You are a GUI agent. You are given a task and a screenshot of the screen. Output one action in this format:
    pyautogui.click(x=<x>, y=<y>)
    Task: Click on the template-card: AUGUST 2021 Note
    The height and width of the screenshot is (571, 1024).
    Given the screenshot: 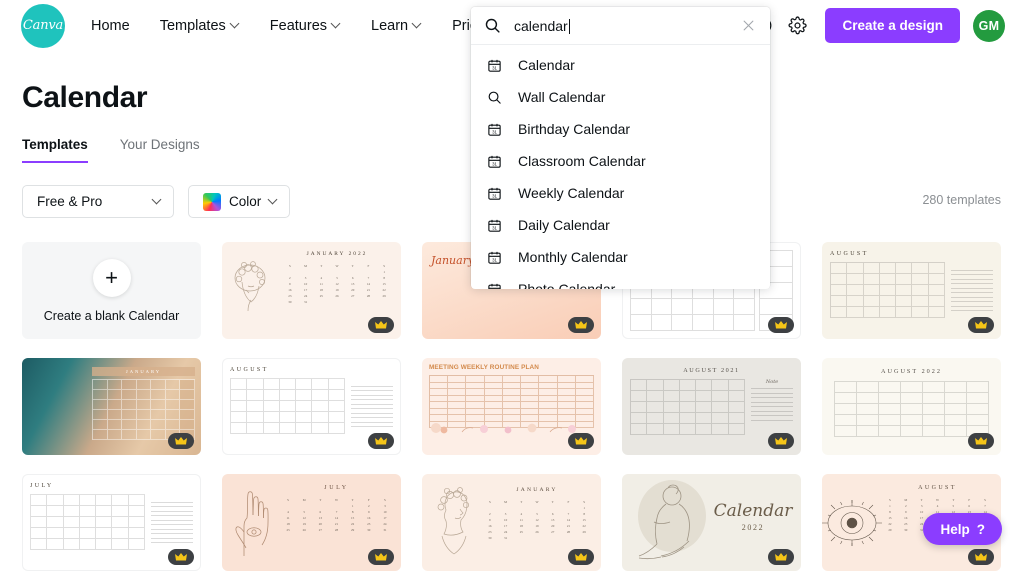 What is the action you would take?
    pyautogui.click(x=711, y=406)
    